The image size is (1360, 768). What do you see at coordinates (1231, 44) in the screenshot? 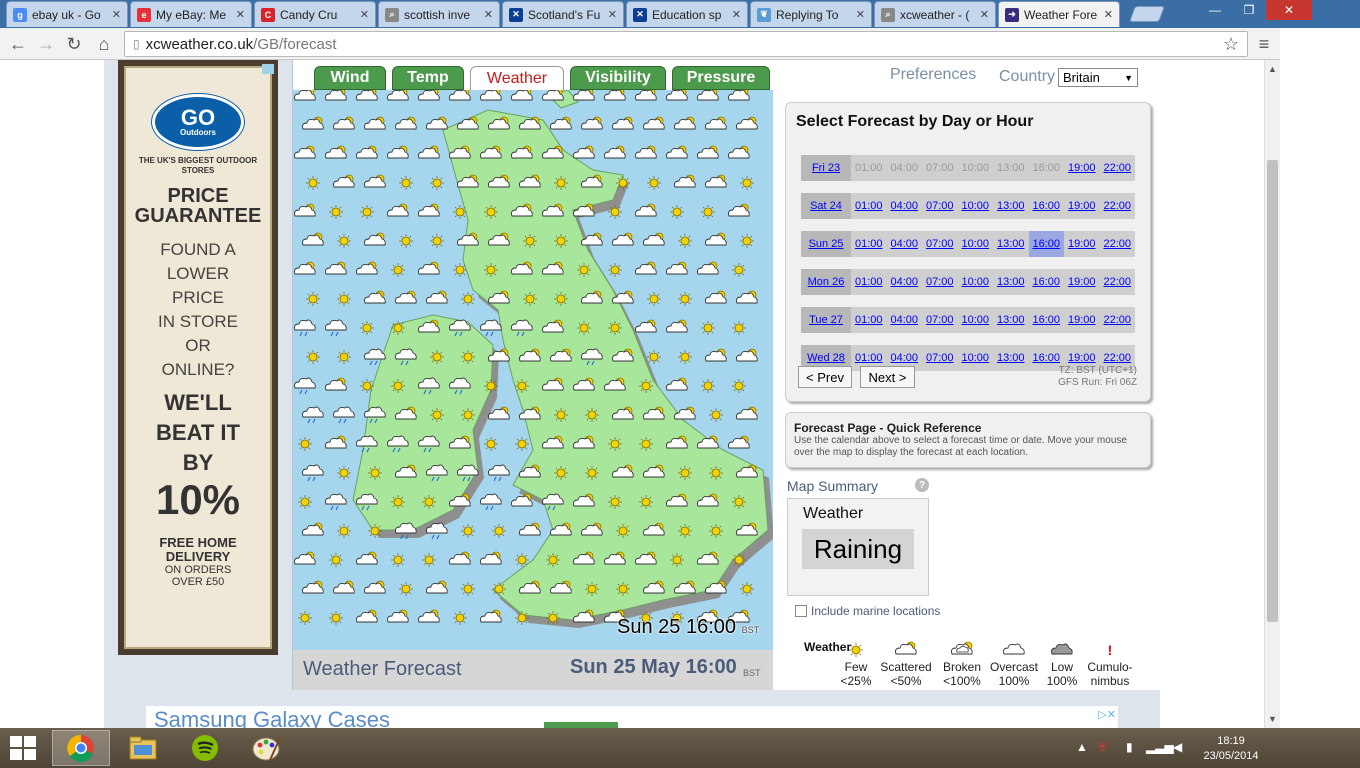
I see `bookmark-star-icon: ☆` at bounding box center [1231, 44].